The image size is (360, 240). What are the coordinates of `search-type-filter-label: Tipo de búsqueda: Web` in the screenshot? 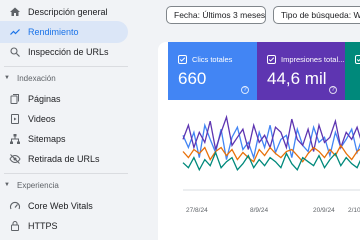 It's located at (320, 15).